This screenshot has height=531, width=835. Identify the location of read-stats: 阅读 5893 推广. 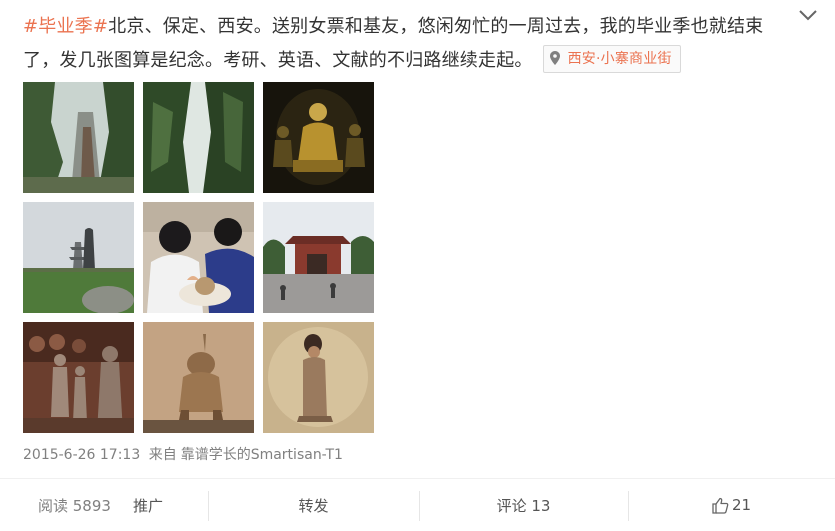
(104, 505).